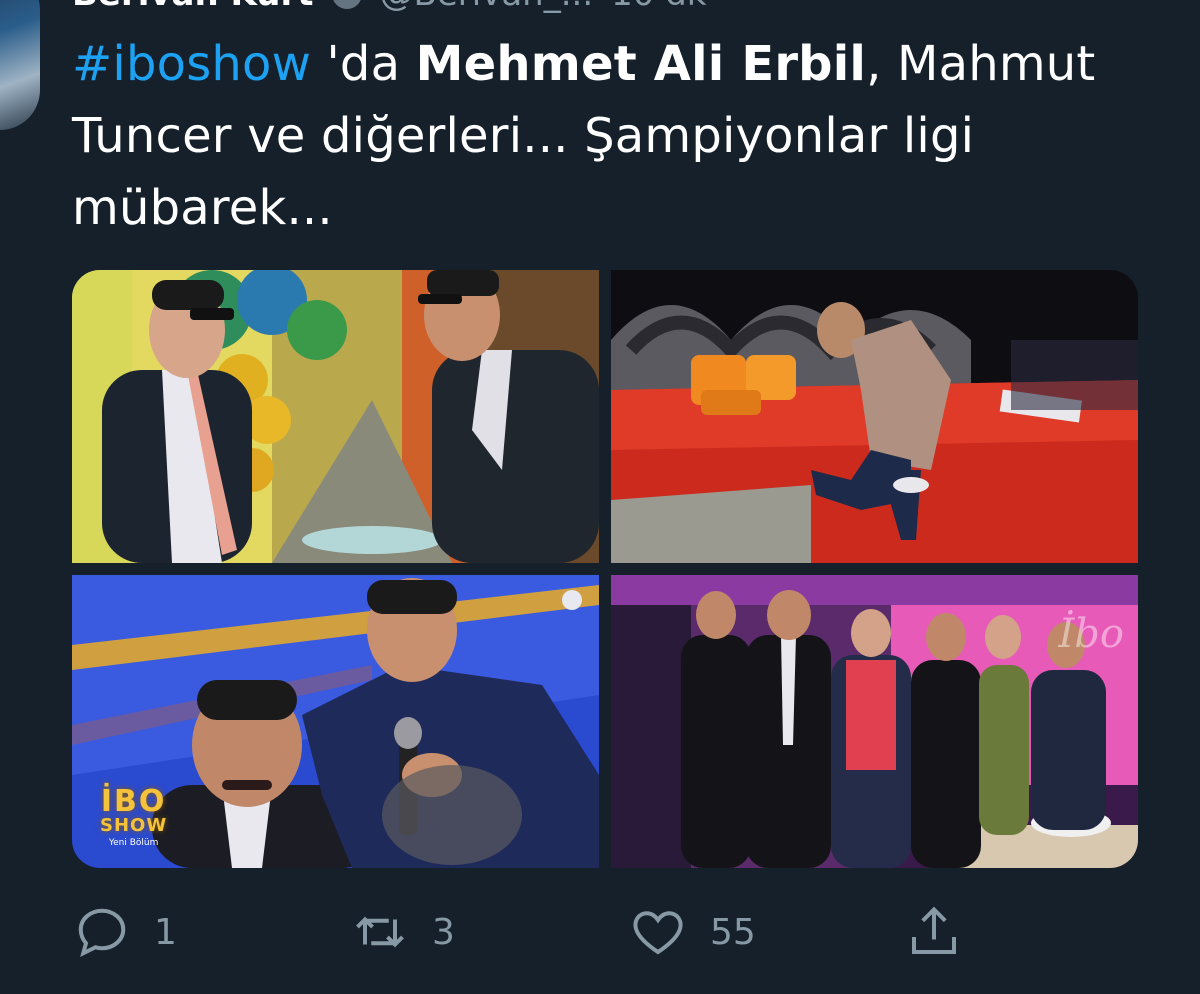 Image resolution: width=1200 pixels, height=994 pixels. What do you see at coordinates (165, 932) in the screenshot?
I see `reply-count: 1` at bounding box center [165, 932].